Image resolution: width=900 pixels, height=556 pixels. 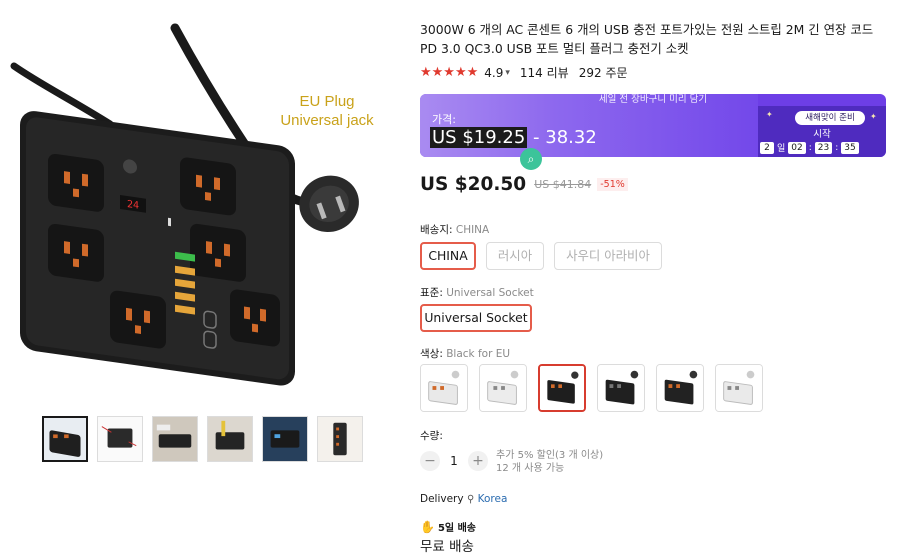 I want to click on quantity-plus-button: +, so click(x=478, y=461).